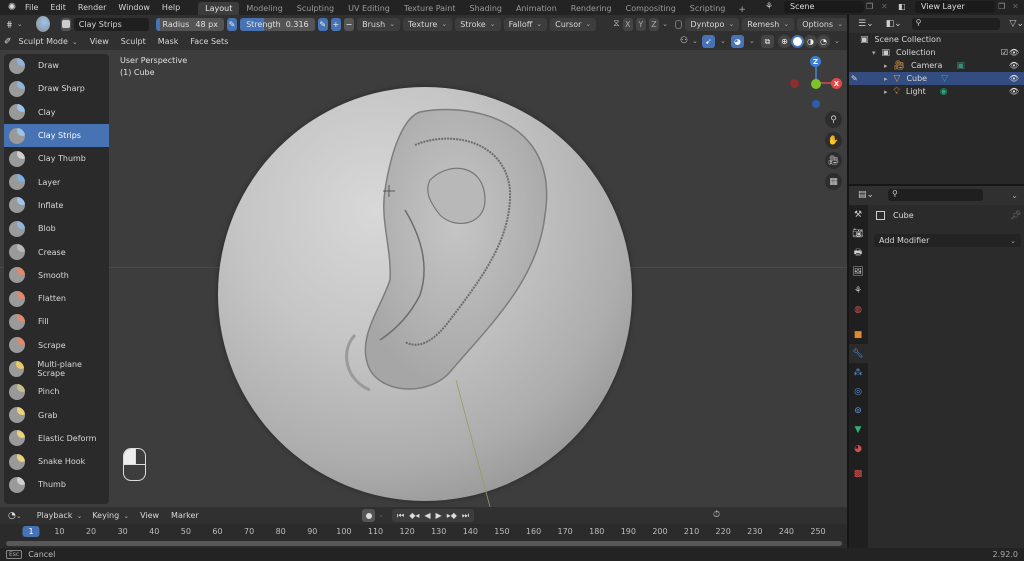  I want to click on direction-subtract-button: −, so click(349, 24).